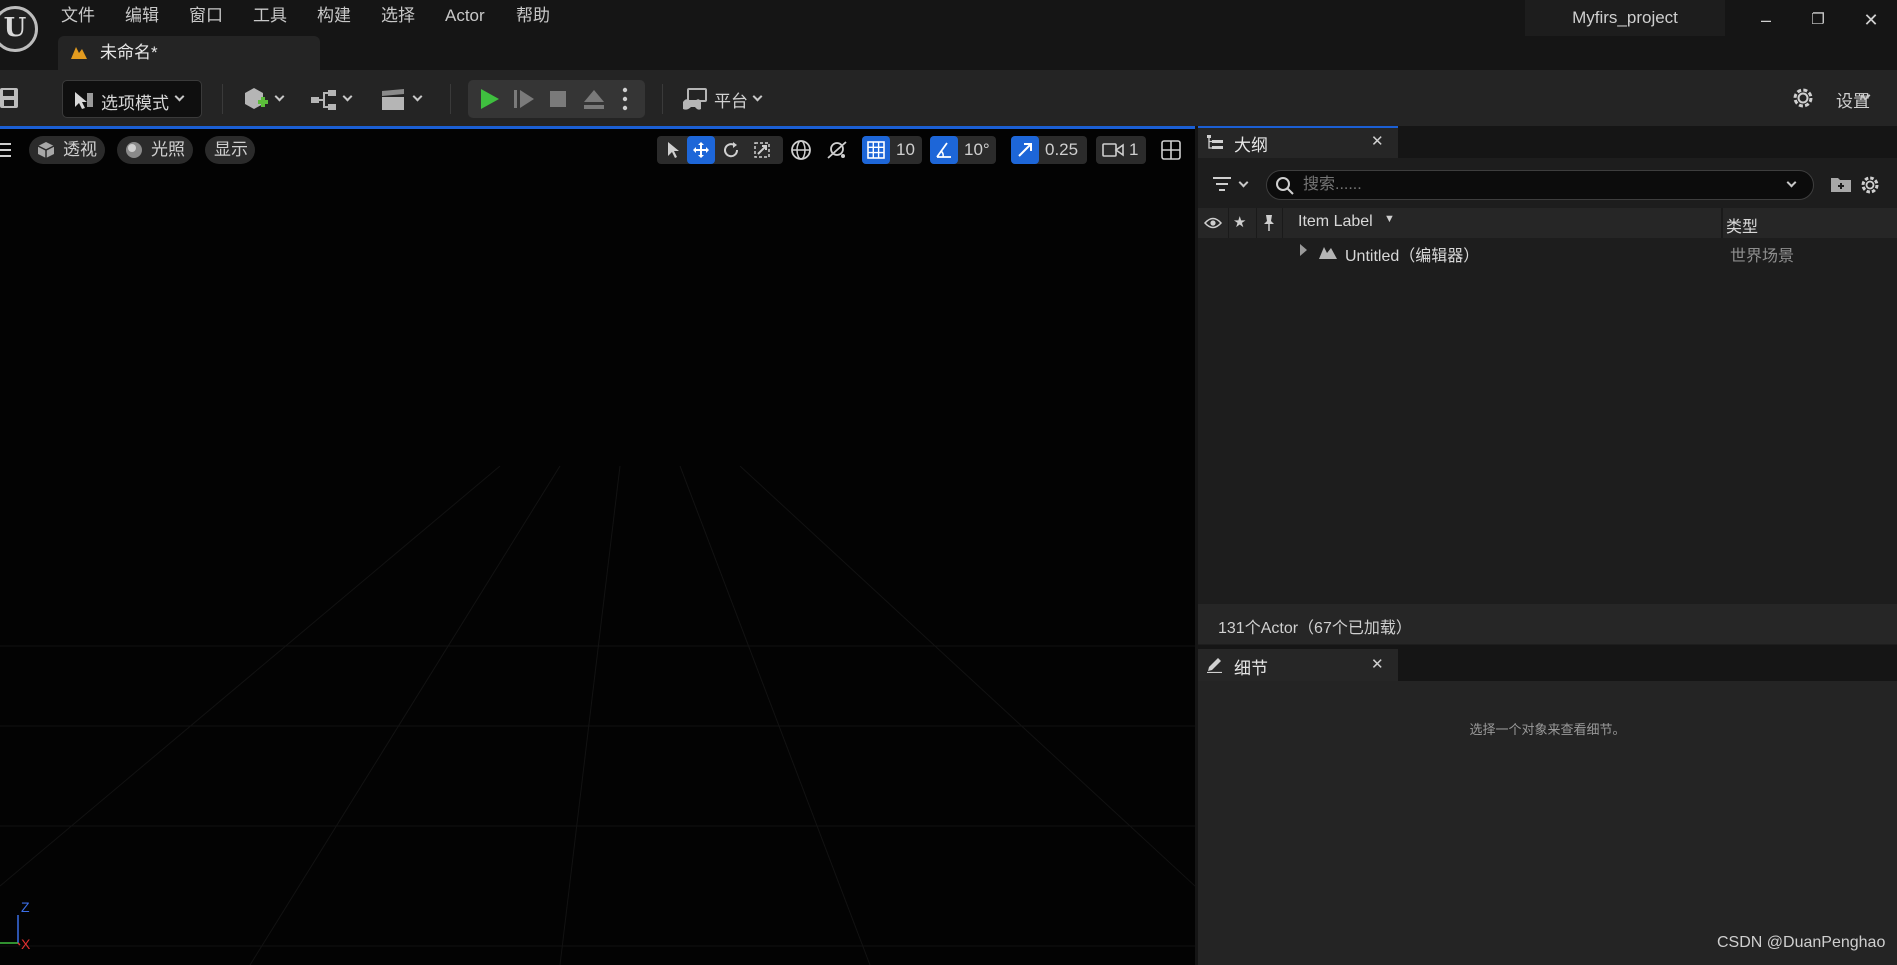 Image resolution: width=1897 pixels, height=965 pixels. What do you see at coordinates (78, 16) in the screenshot?
I see `menu-file: 文件` at bounding box center [78, 16].